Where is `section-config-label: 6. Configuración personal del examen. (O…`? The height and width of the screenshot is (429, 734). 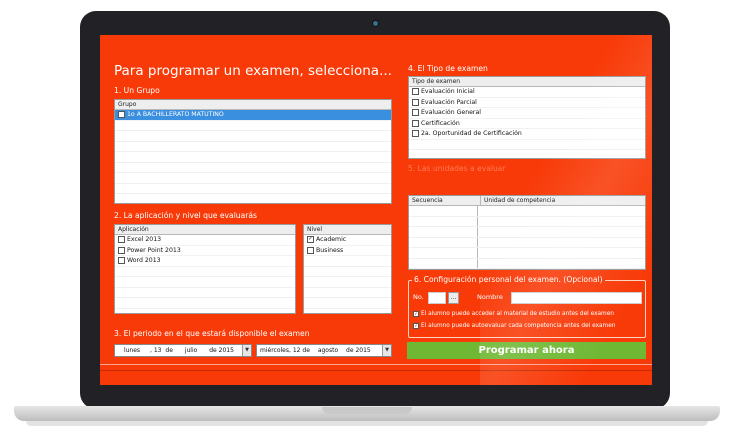
section-config-label: 6. Configuración personal del examen. (O… is located at coordinates (508, 279).